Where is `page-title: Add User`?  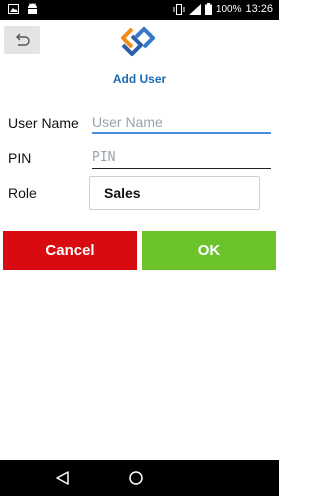
page-title: Add User is located at coordinates (139, 79).